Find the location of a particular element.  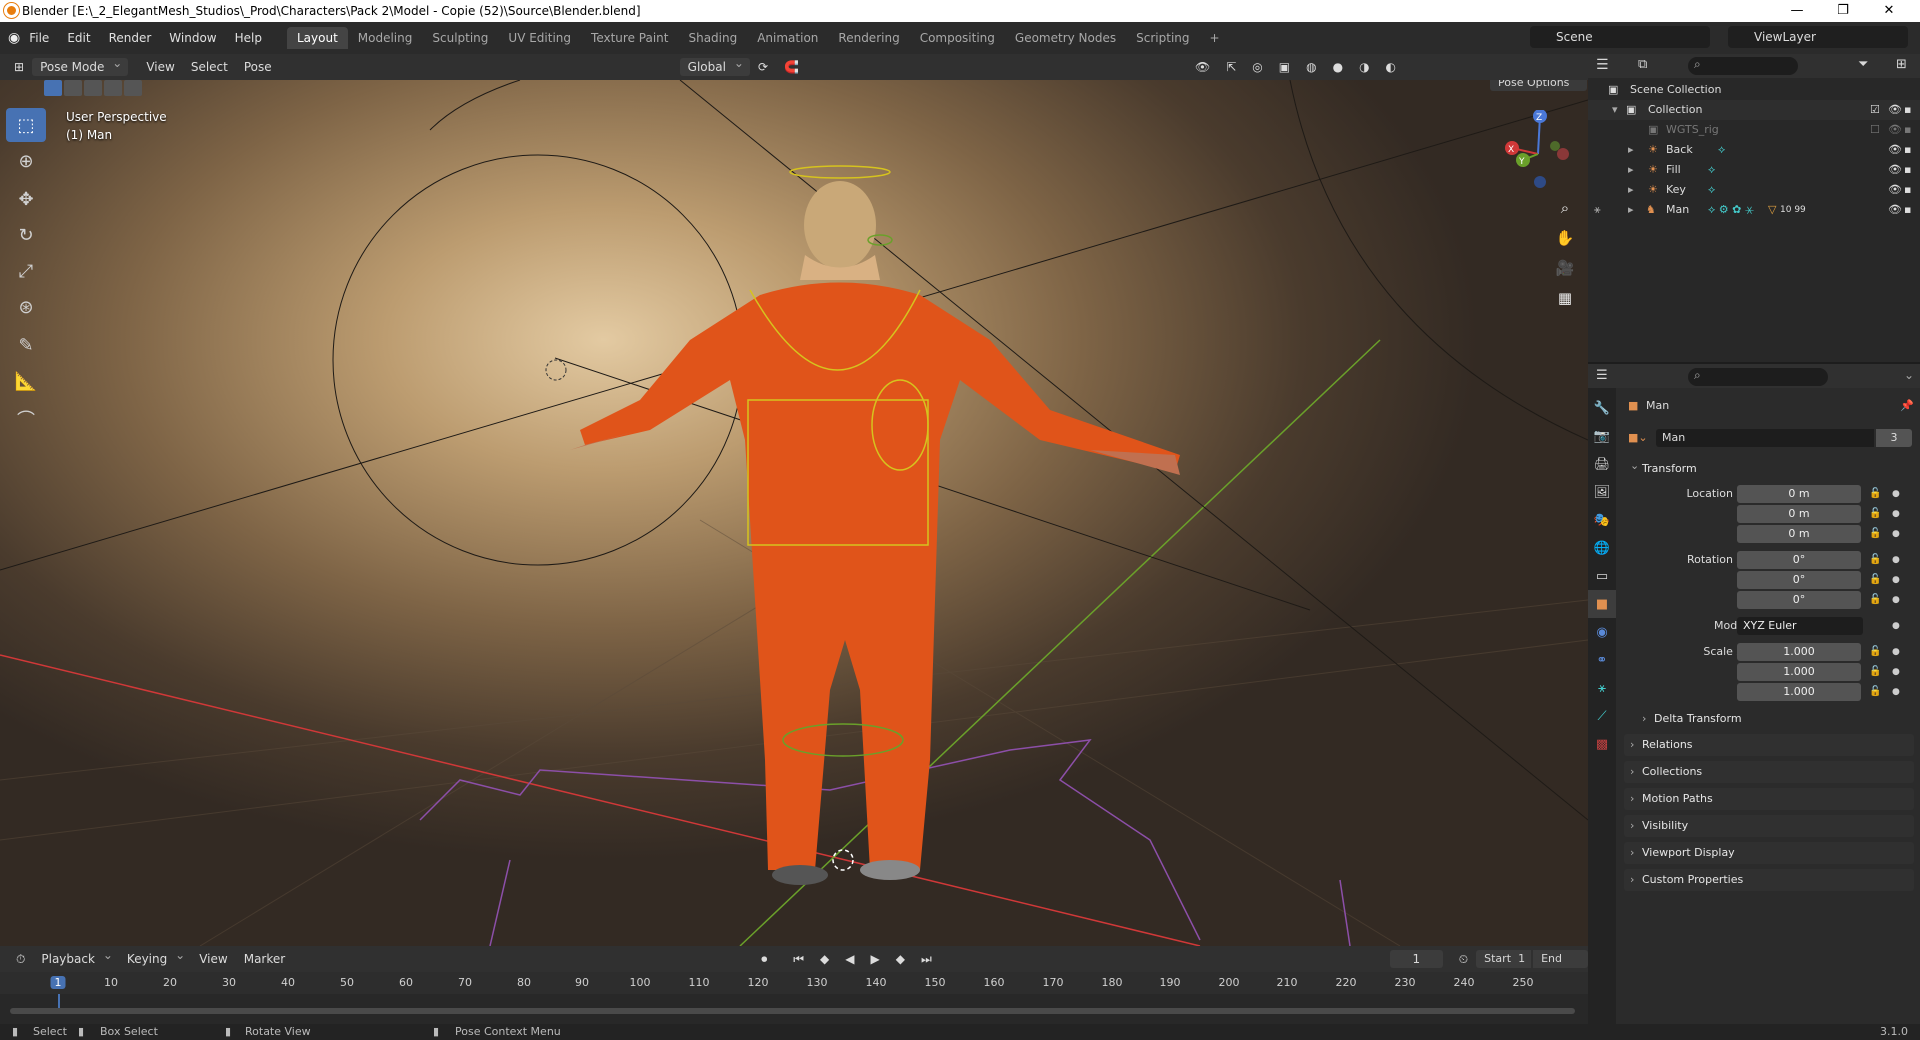

scale-y-field: 1.000 is located at coordinates (1799, 672).